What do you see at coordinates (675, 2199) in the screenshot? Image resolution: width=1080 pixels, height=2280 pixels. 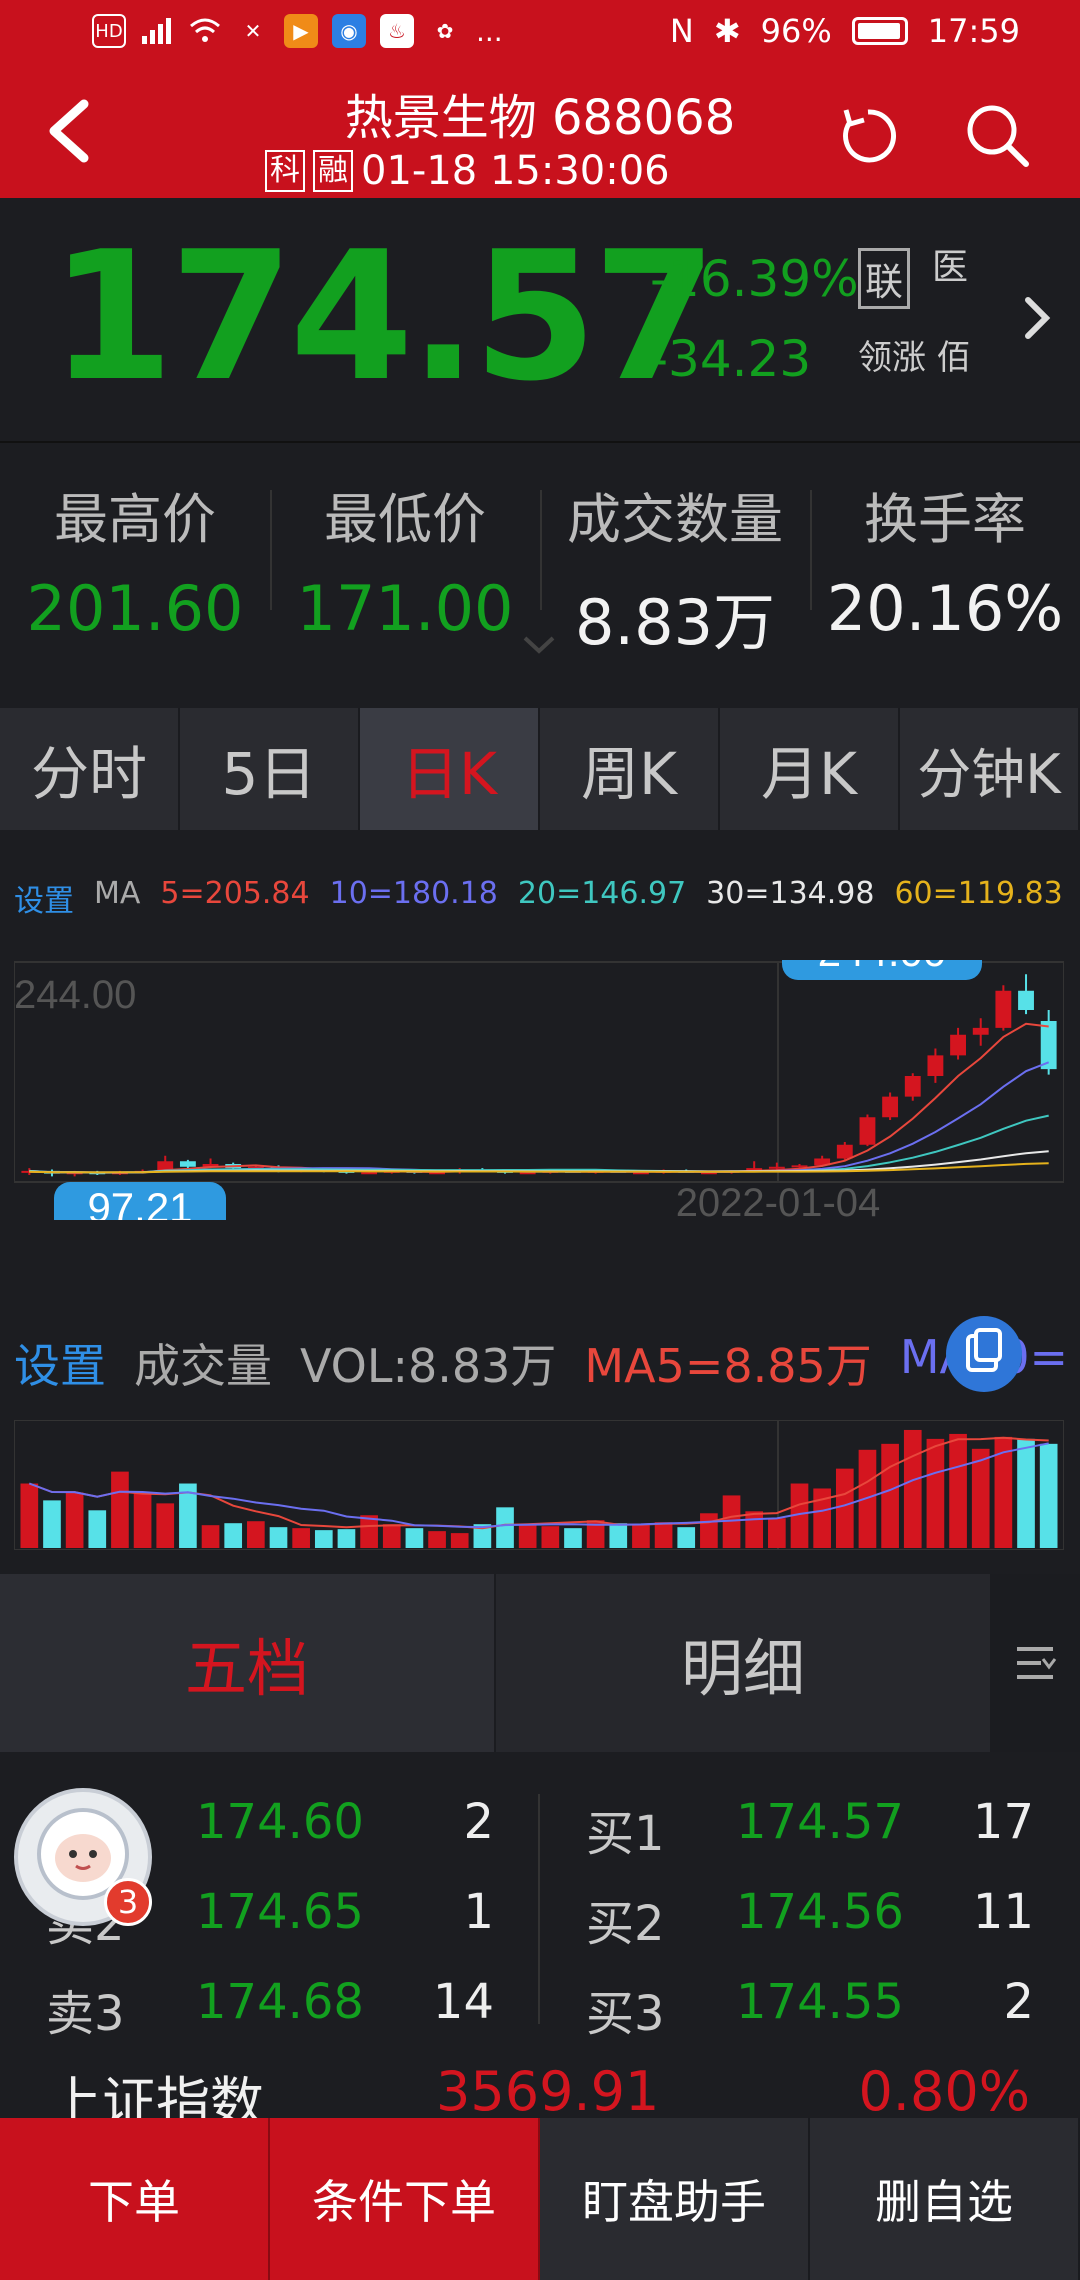 I see `watch-assistant-button: 盯盘助手` at bounding box center [675, 2199].